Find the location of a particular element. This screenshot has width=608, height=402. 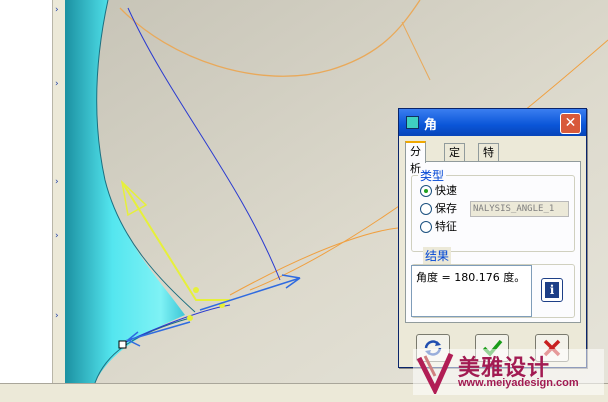

radio-save: 保存 is located at coordinates (438, 209).